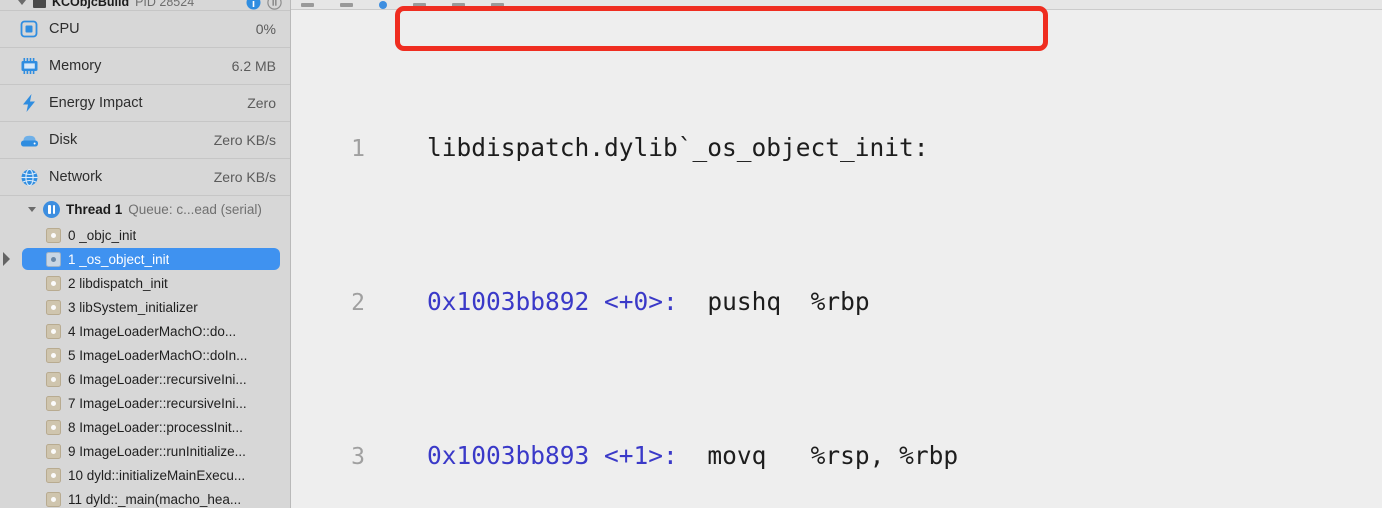 The height and width of the screenshot is (508, 1382). What do you see at coordinates (836, 5) in the screenshot?
I see `editor-toolbar` at bounding box center [836, 5].